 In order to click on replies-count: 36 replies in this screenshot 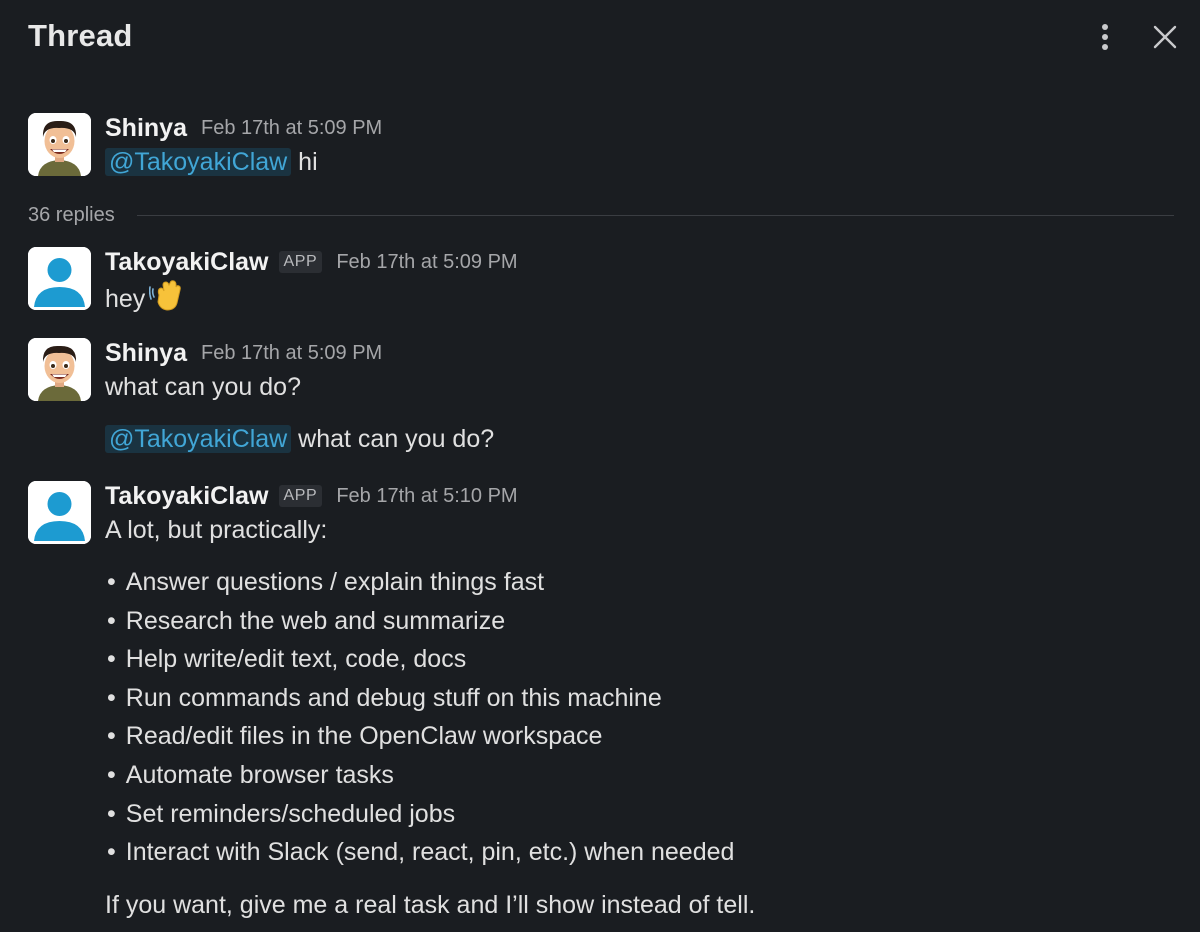, I will do `click(71, 214)`.